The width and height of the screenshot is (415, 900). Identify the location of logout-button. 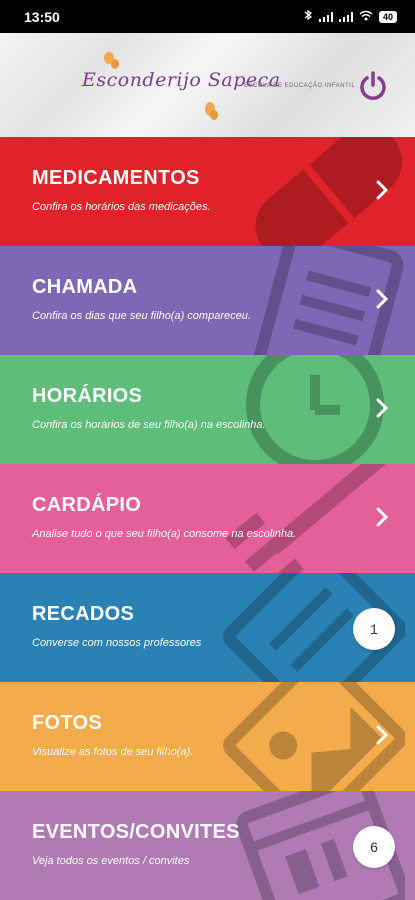
(373, 86).